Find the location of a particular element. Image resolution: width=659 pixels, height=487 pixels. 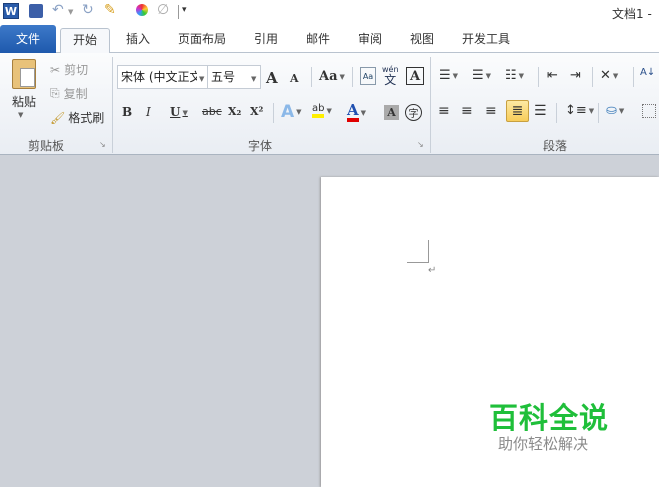

word-app-icon: W is located at coordinates (11, 11).